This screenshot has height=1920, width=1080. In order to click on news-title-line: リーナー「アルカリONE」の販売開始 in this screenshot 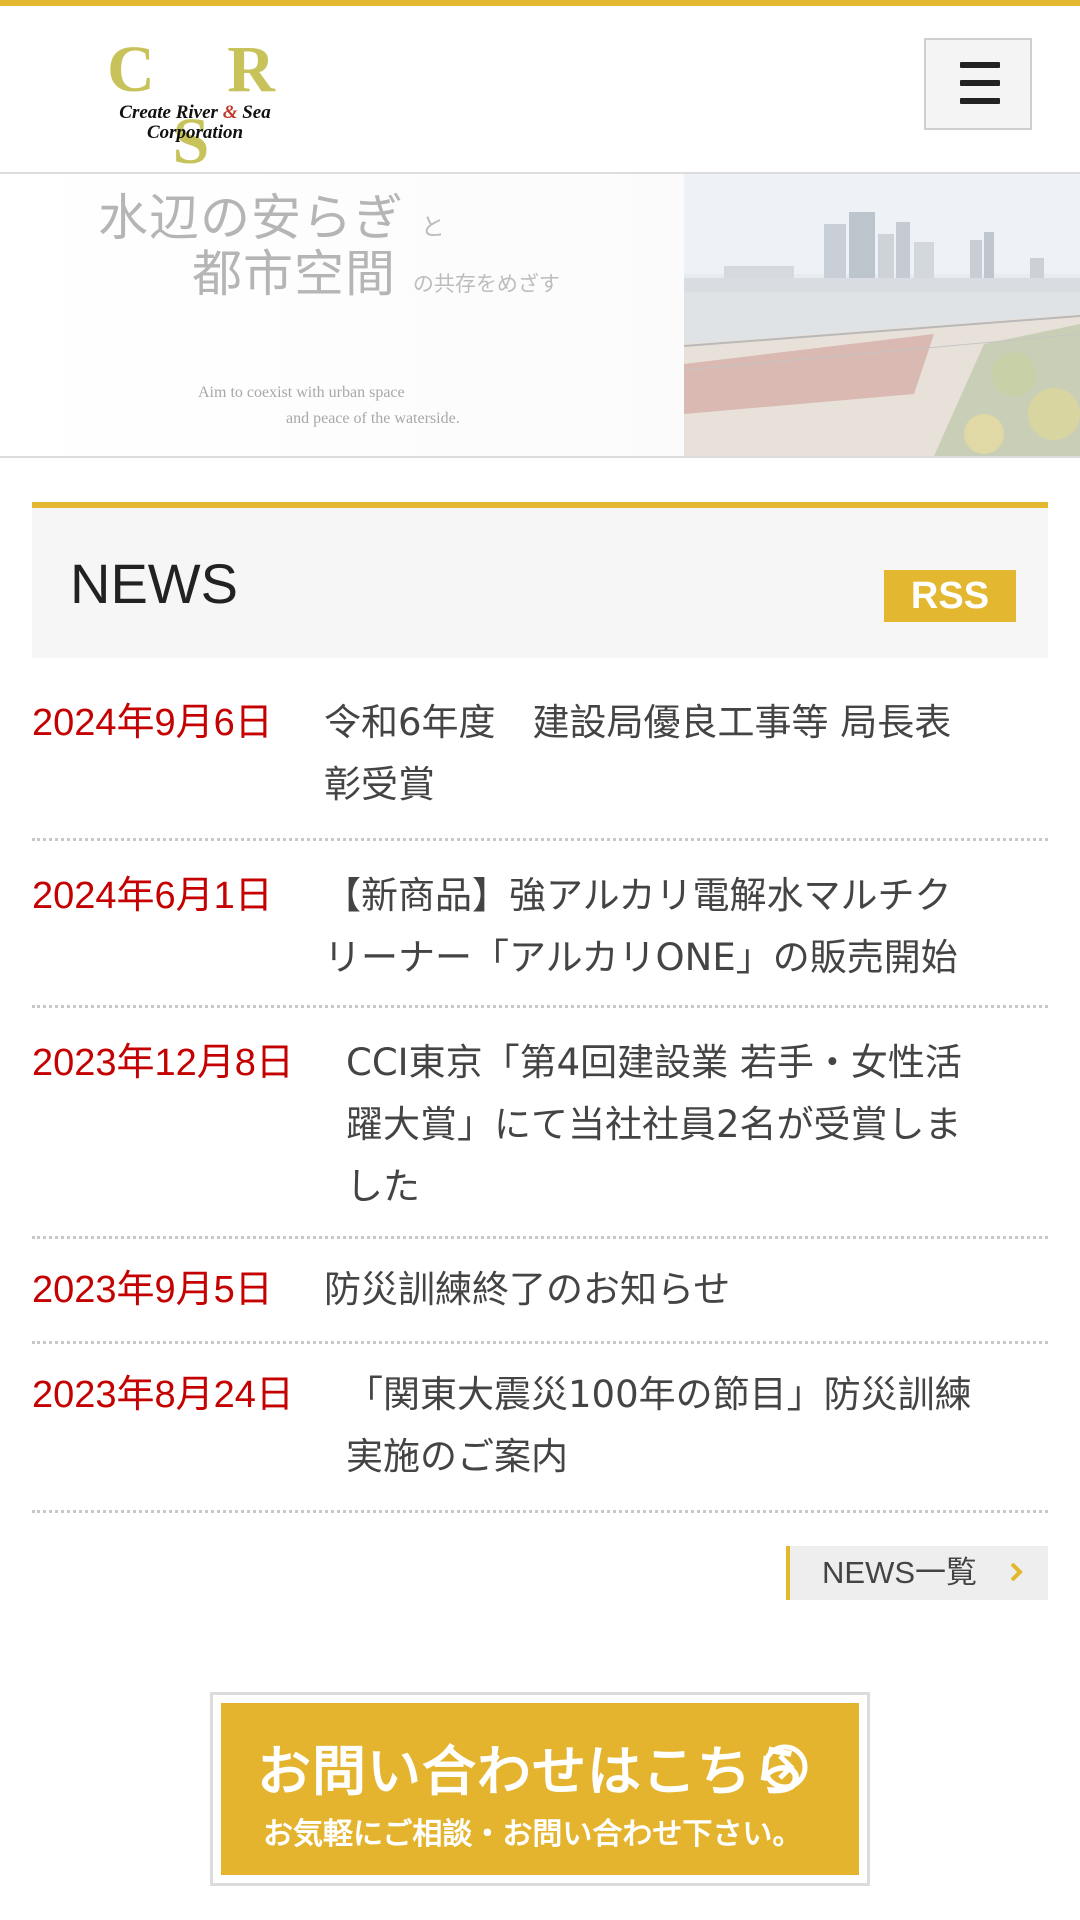, I will do `click(641, 957)`.